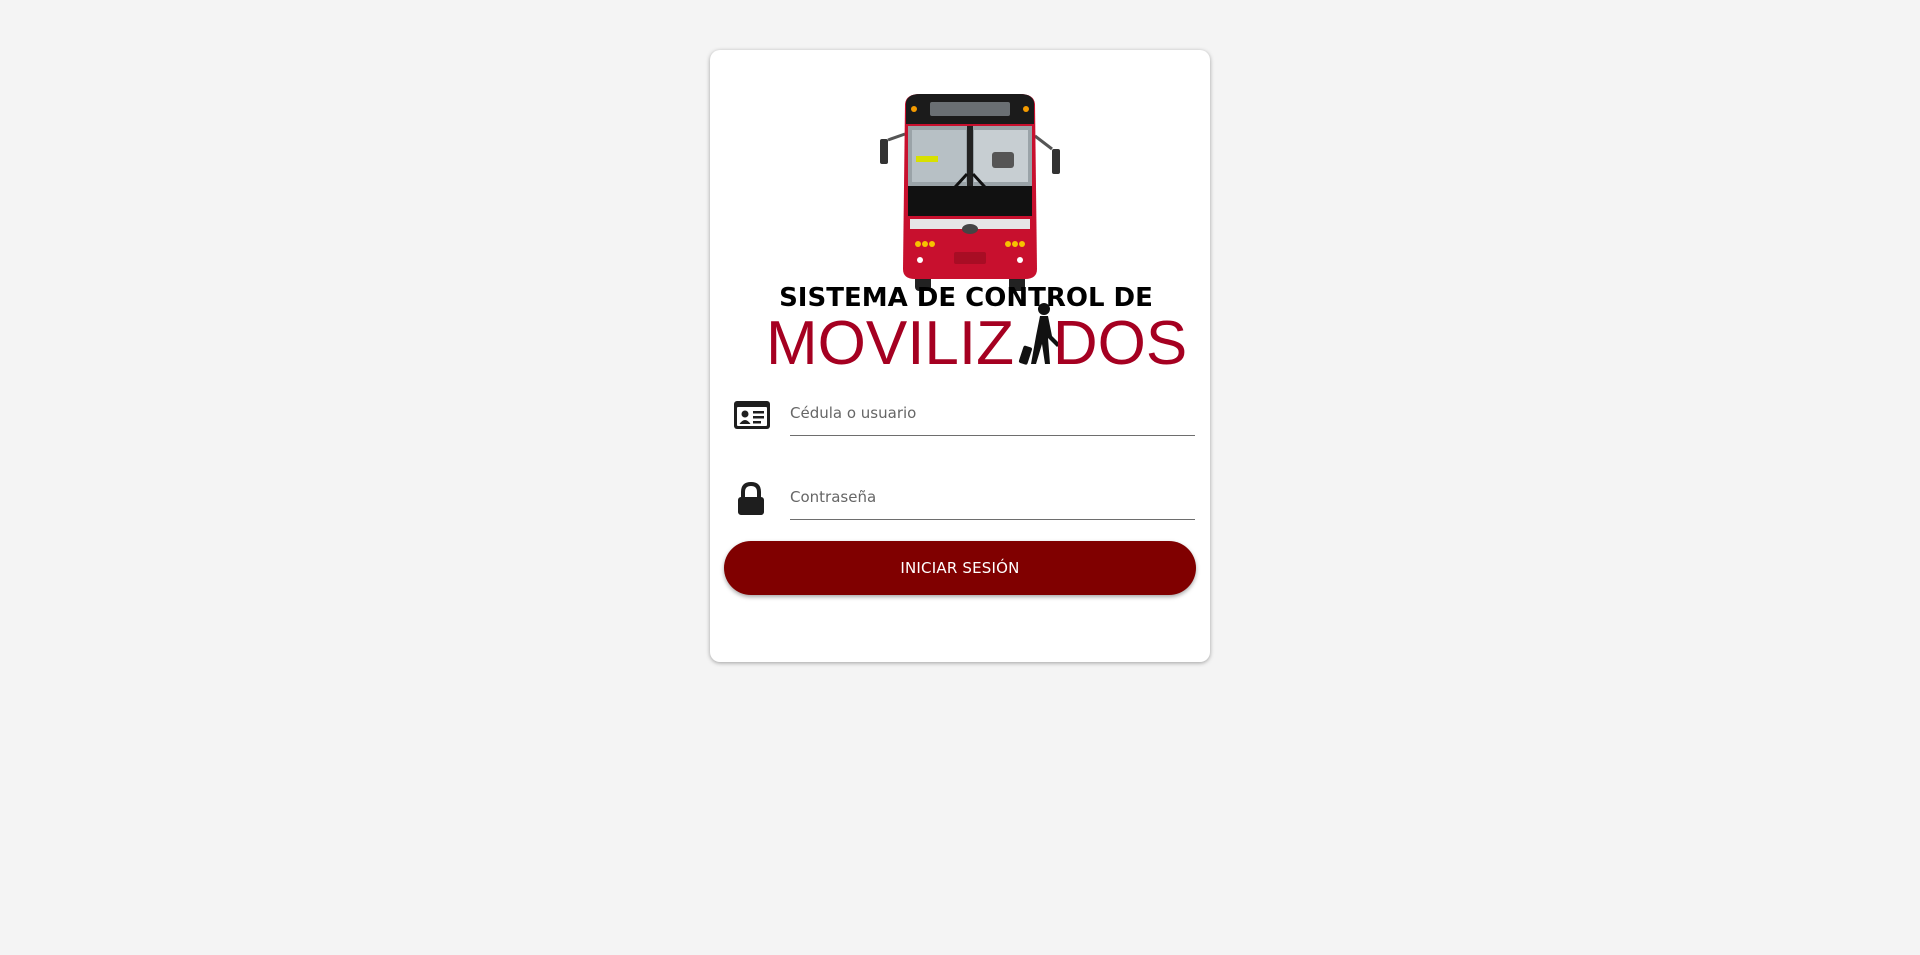 Image resolution: width=1920 pixels, height=955 pixels. Describe the element at coordinates (960, 568) in the screenshot. I see `login-button: INICIAR SESIÓN` at that location.